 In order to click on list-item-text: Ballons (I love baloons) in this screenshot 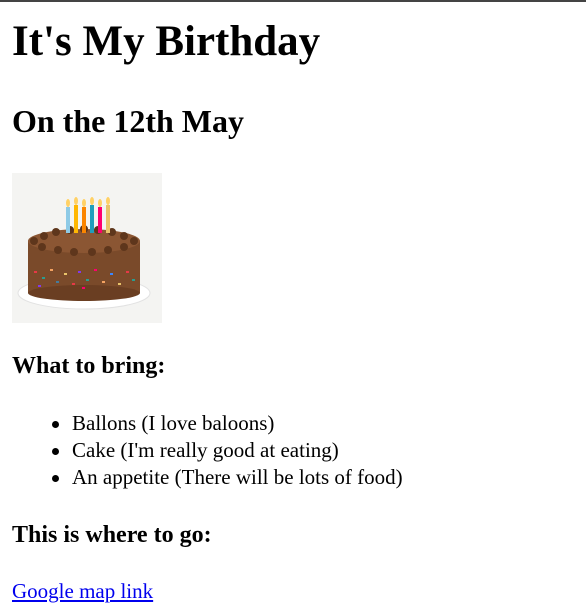, I will do `click(173, 423)`.